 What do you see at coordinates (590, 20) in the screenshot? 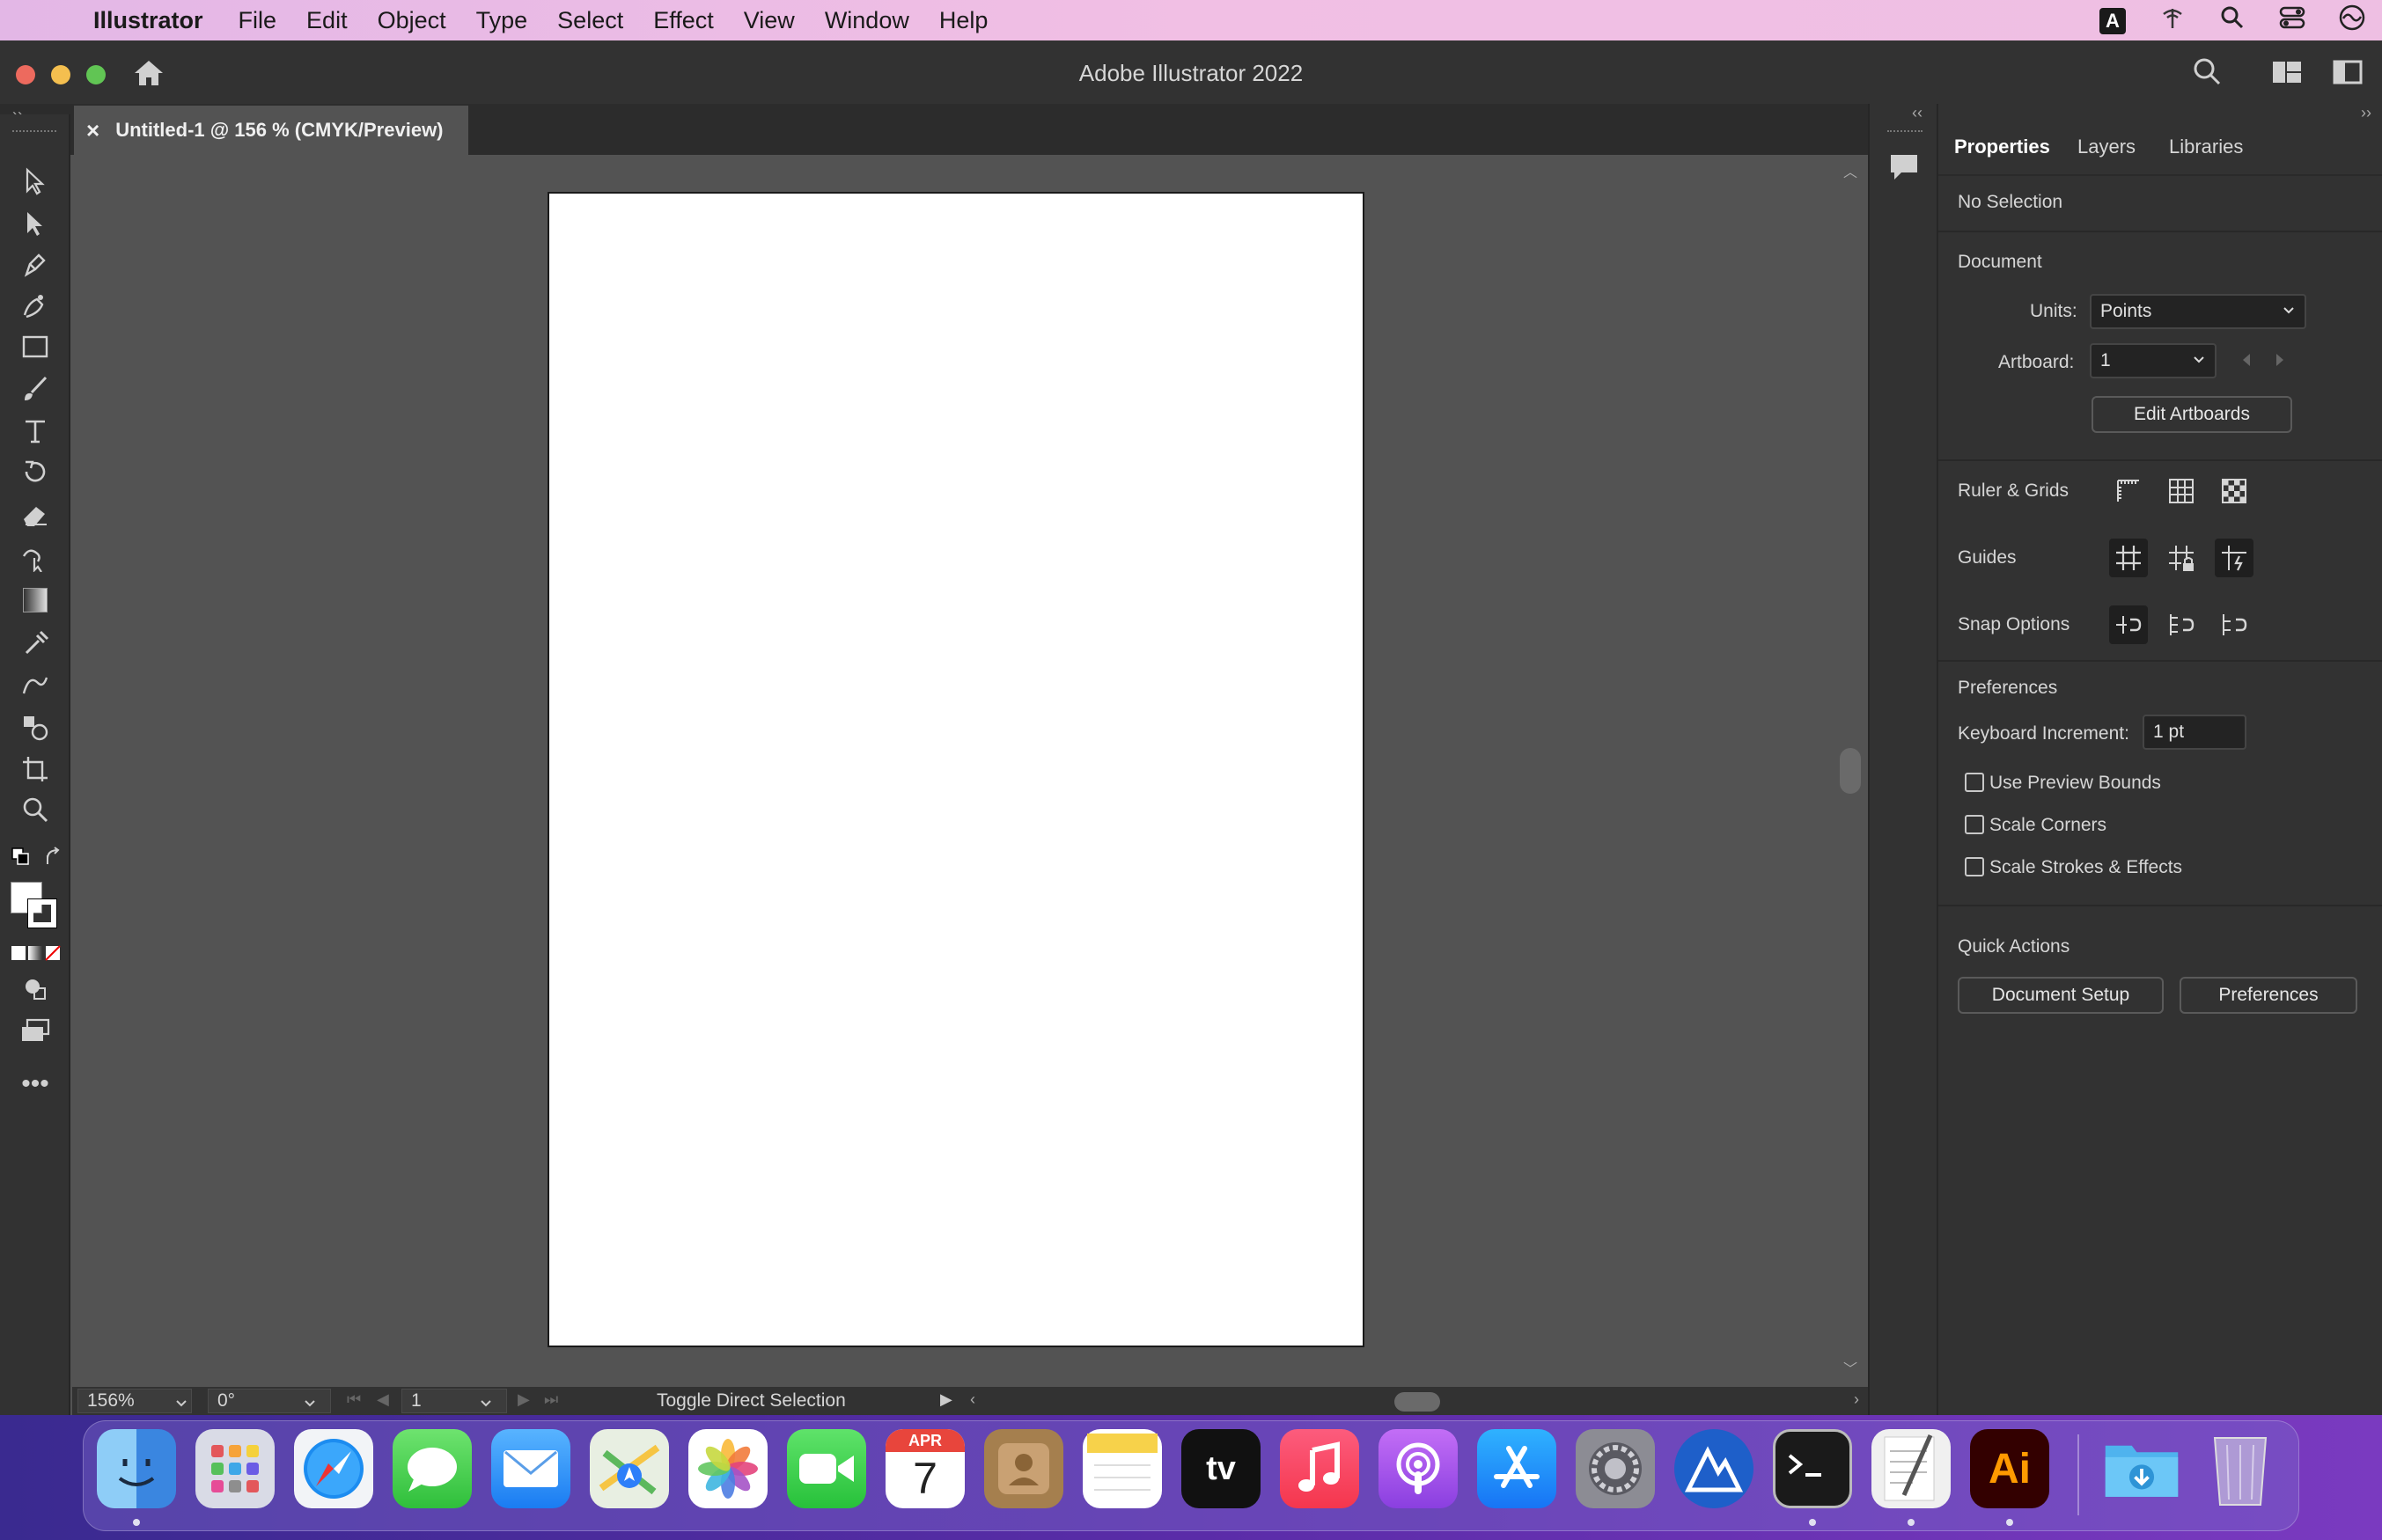
I see `menu-select: Select` at bounding box center [590, 20].